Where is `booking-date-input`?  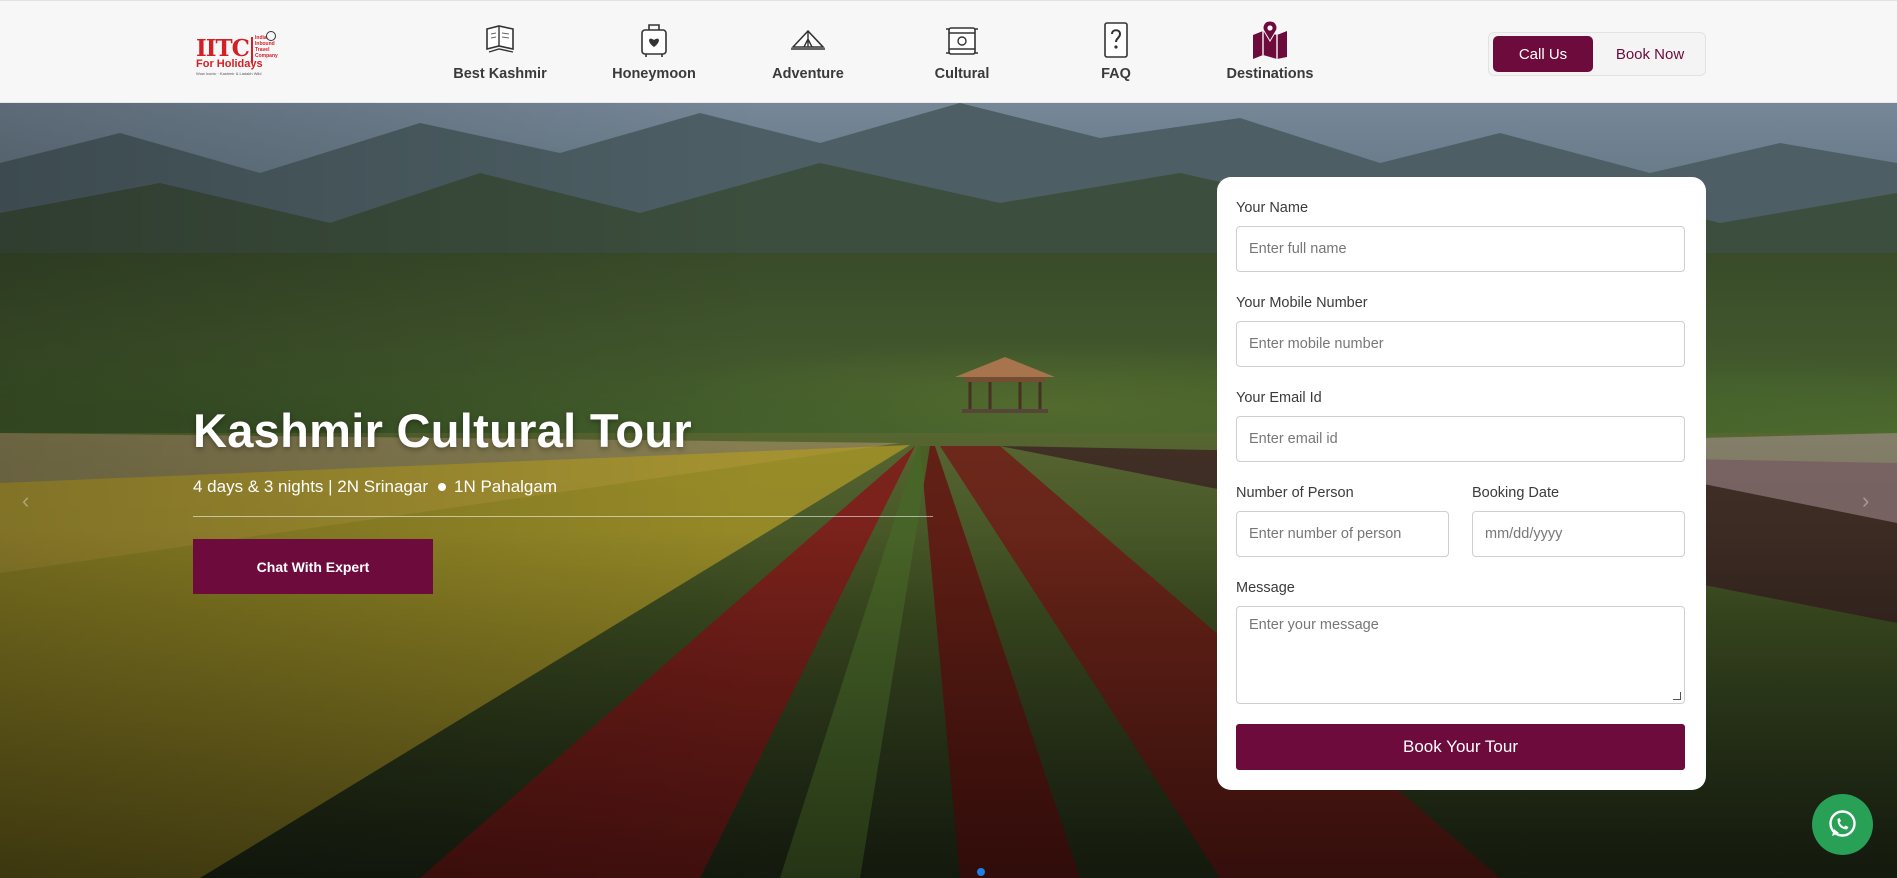
booking-date-input is located at coordinates (1578, 534).